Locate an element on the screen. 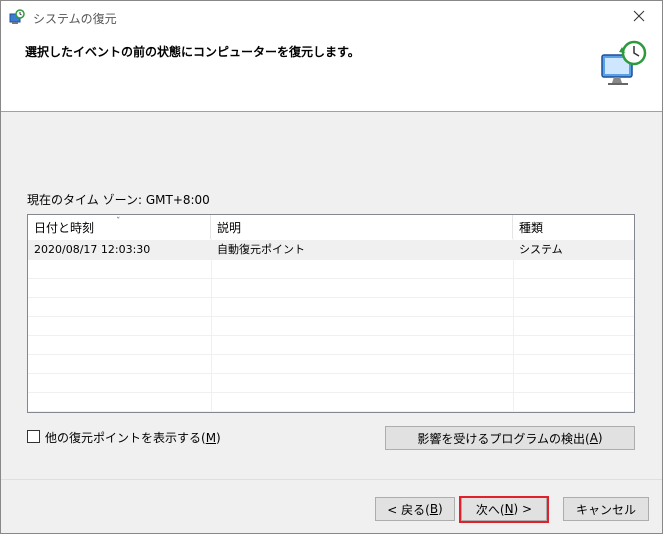 The height and width of the screenshot is (534, 663). show-more-restore-points-label: 他の復元ポイントを表示する(M) is located at coordinates (133, 437).